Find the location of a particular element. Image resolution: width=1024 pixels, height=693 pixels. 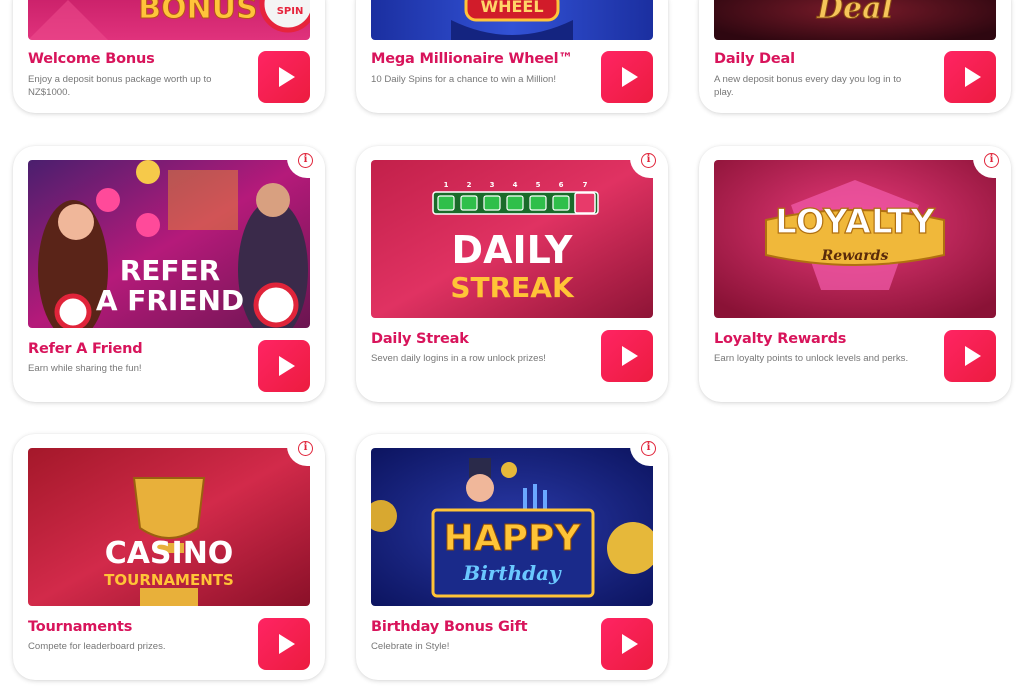

promo-title: Mega Millionaire Wheel™ is located at coordinates (472, 59).